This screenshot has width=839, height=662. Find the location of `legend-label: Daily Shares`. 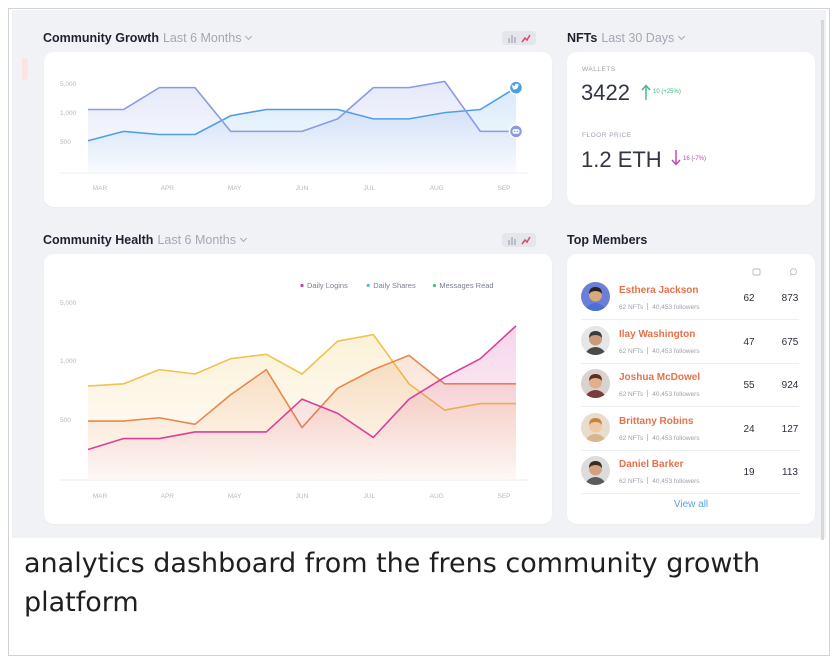

legend-label: Daily Shares is located at coordinates (394, 285).